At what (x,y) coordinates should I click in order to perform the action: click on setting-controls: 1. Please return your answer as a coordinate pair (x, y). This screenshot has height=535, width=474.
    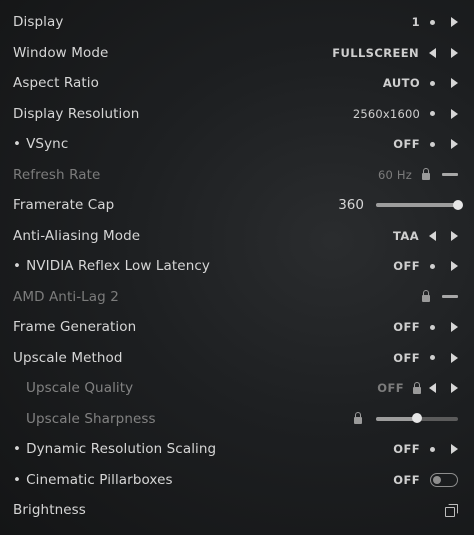
    Looking at the image, I should click on (435, 22).